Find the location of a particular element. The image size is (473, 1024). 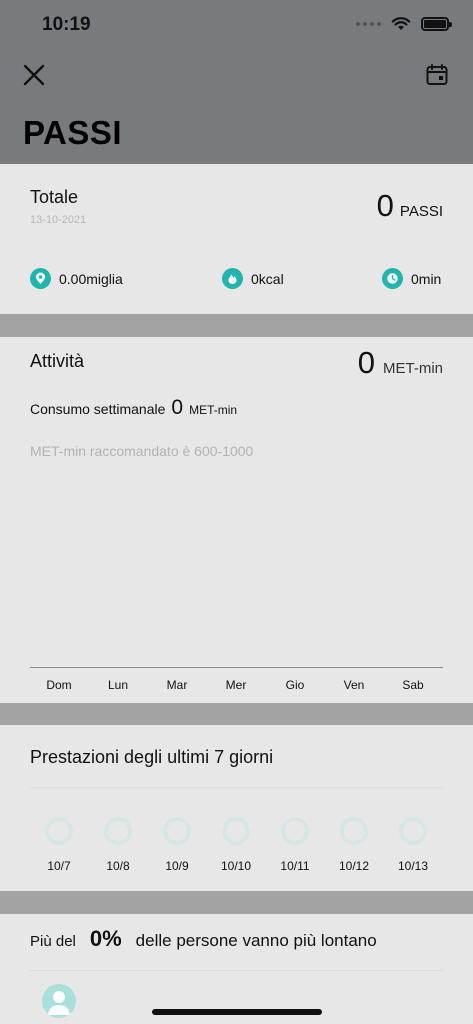

weekly-value: 0 is located at coordinates (177, 407).